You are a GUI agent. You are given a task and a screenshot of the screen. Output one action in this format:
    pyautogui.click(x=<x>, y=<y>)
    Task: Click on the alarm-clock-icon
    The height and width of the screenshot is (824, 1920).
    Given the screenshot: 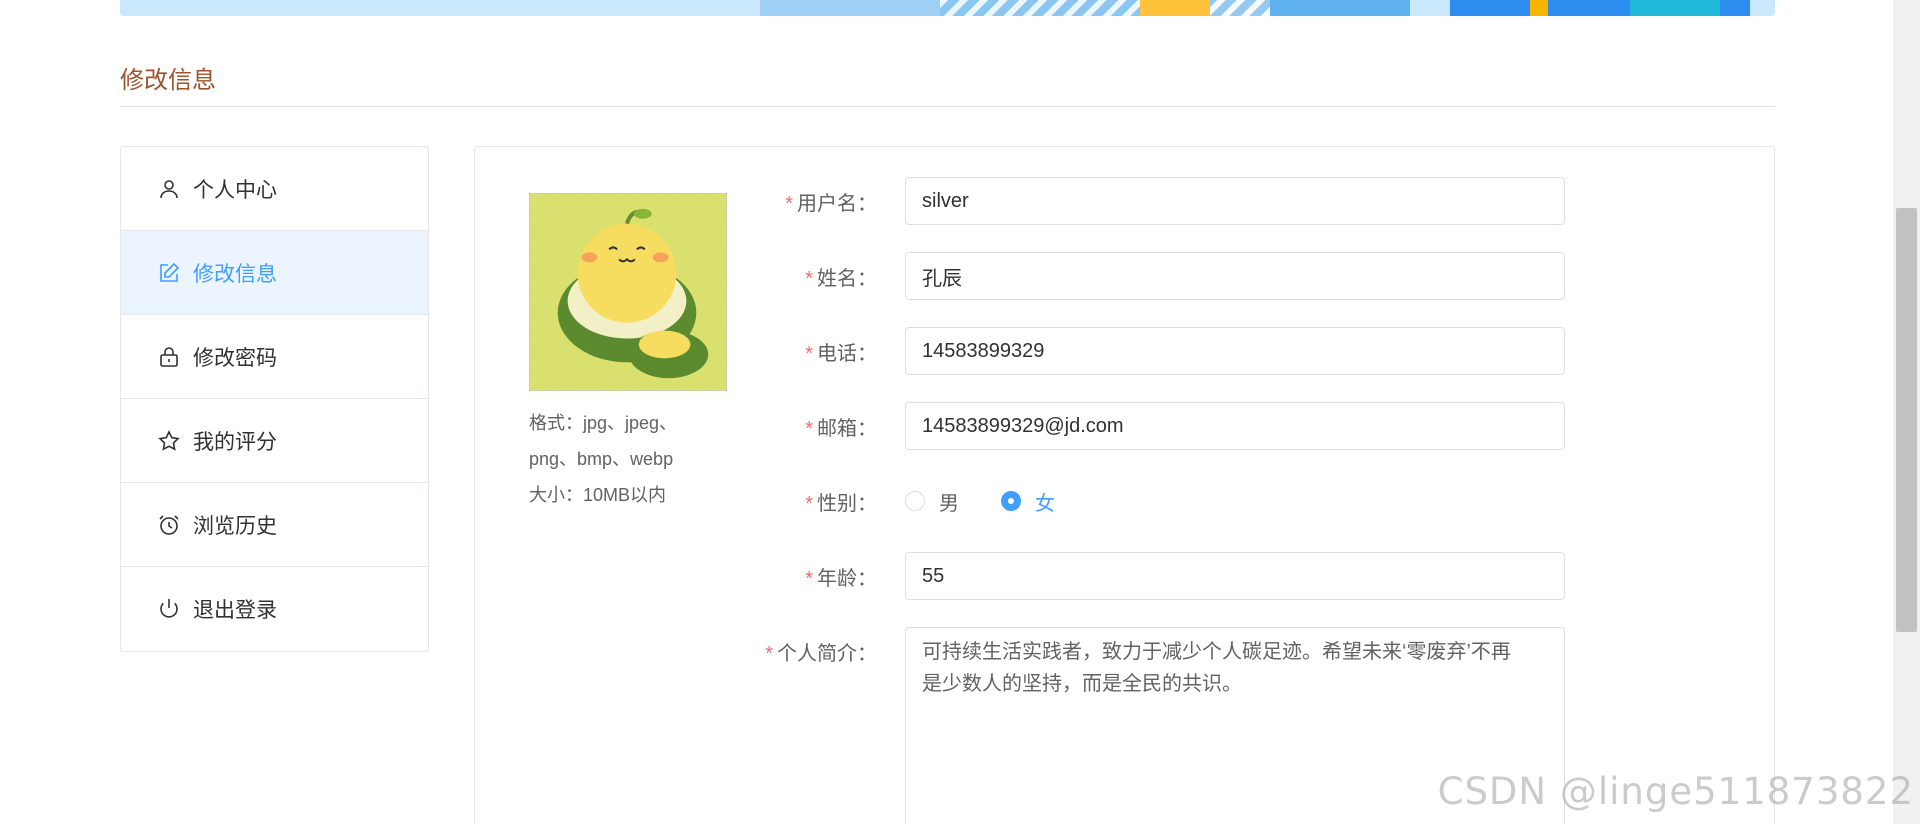 What is the action you would take?
    pyautogui.click(x=169, y=525)
    